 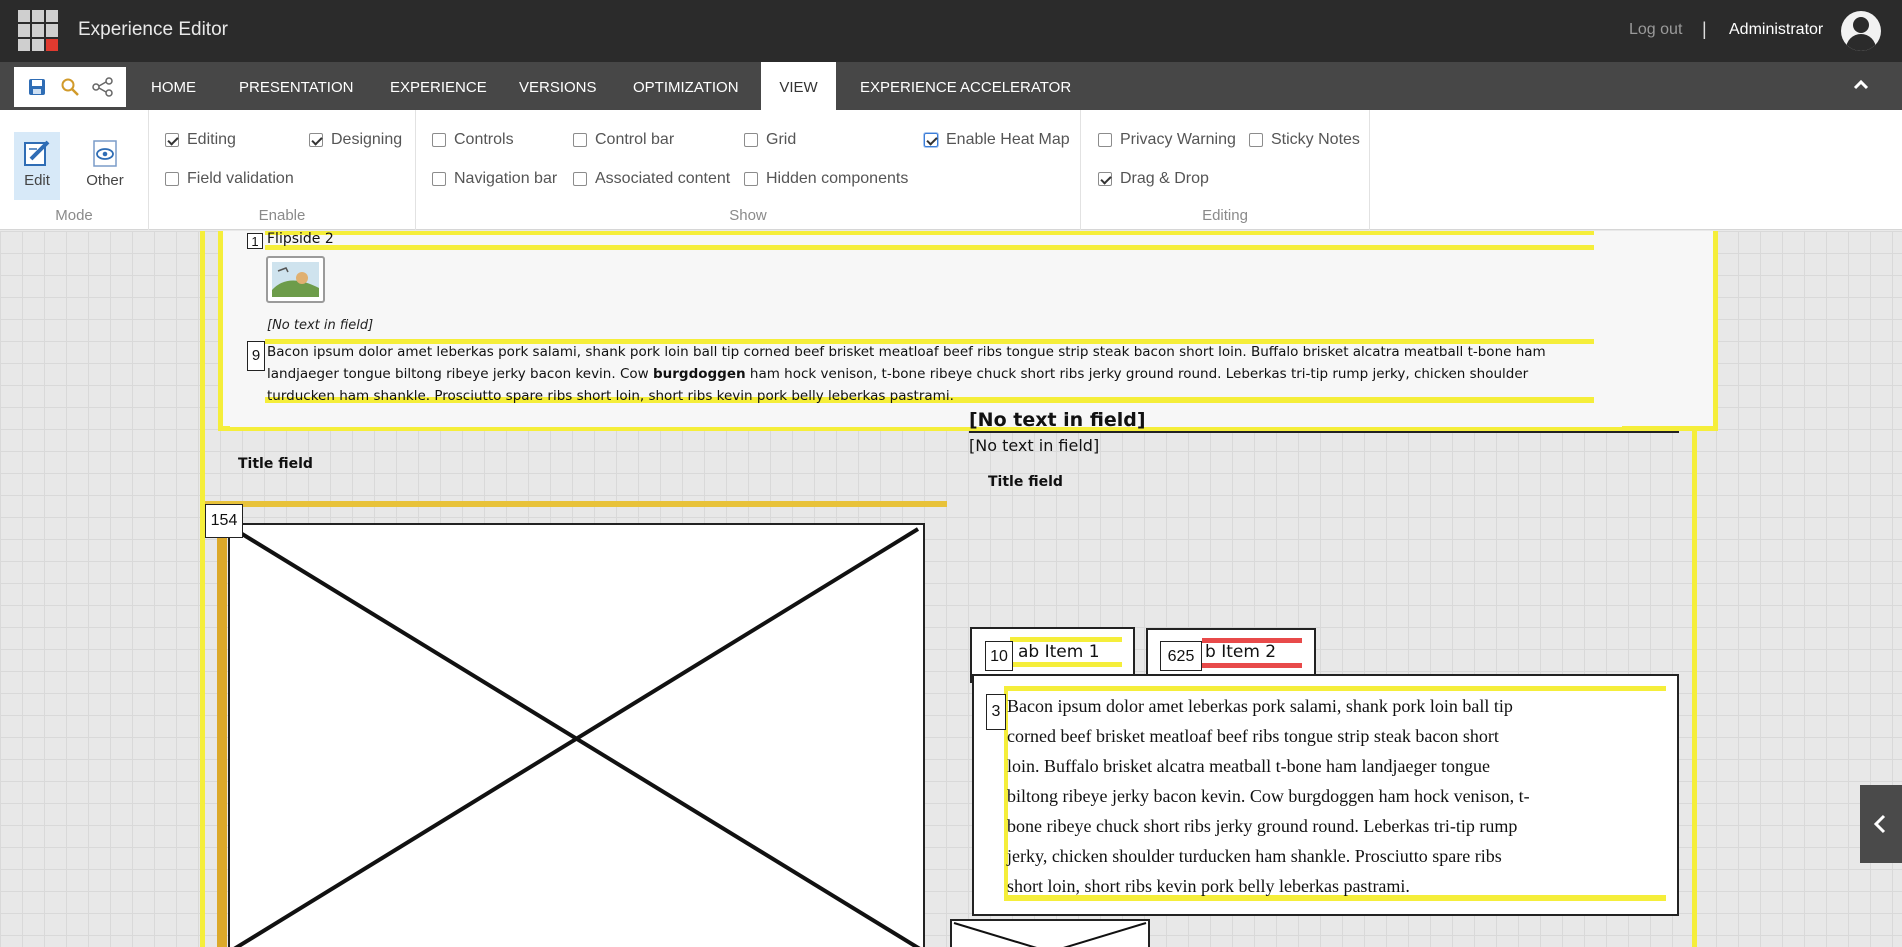 I want to click on control-bar-checkbox: Control bar, so click(x=623, y=140).